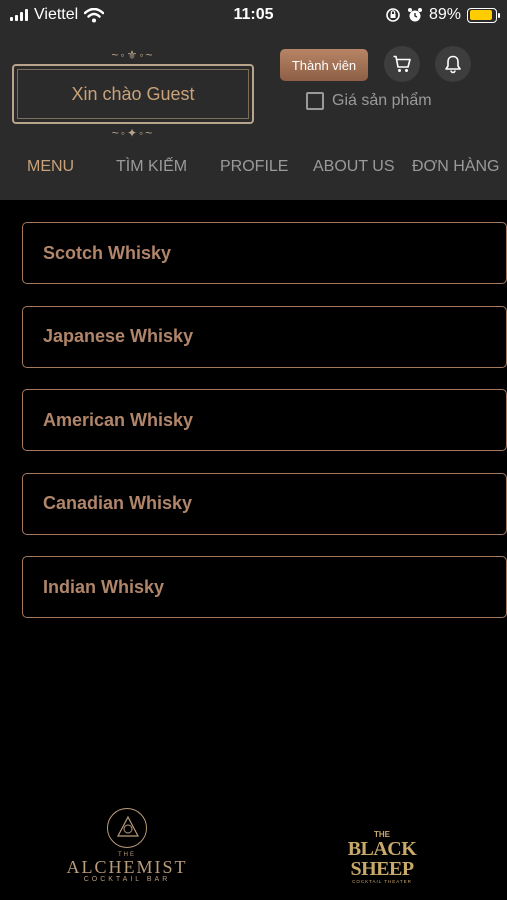 This screenshot has width=507, height=900. What do you see at coordinates (264, 503) in the screenshot?
I see `category-item-canadian: Canadian Whisky` at bounding box center [264, 503].